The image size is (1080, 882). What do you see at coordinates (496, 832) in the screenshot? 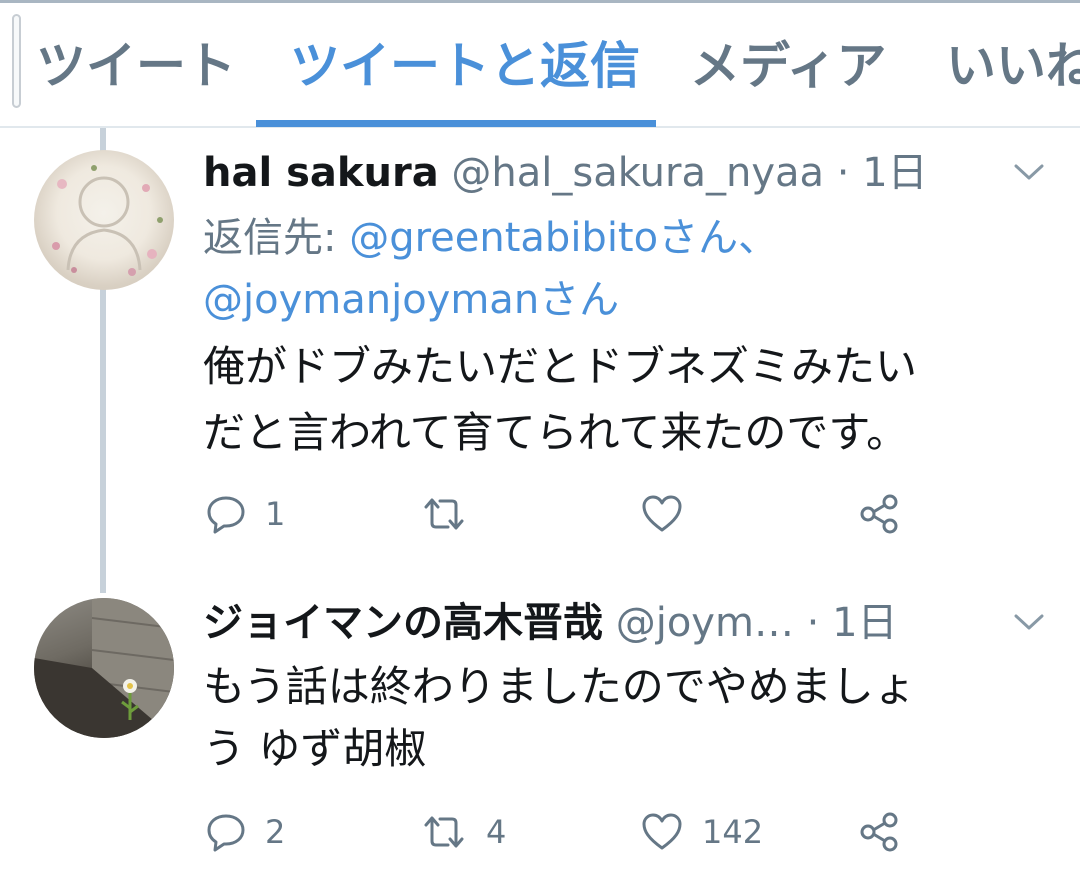
I see `retweet-count: 4` at bounding box center [496, 832].